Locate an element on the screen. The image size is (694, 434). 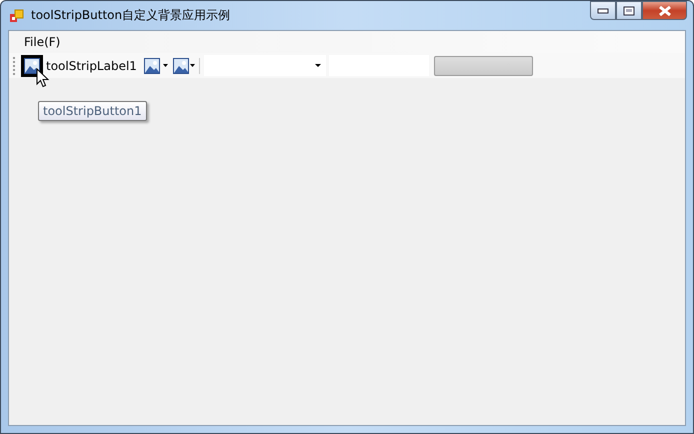
close-button is located at coordinates (664, 10).